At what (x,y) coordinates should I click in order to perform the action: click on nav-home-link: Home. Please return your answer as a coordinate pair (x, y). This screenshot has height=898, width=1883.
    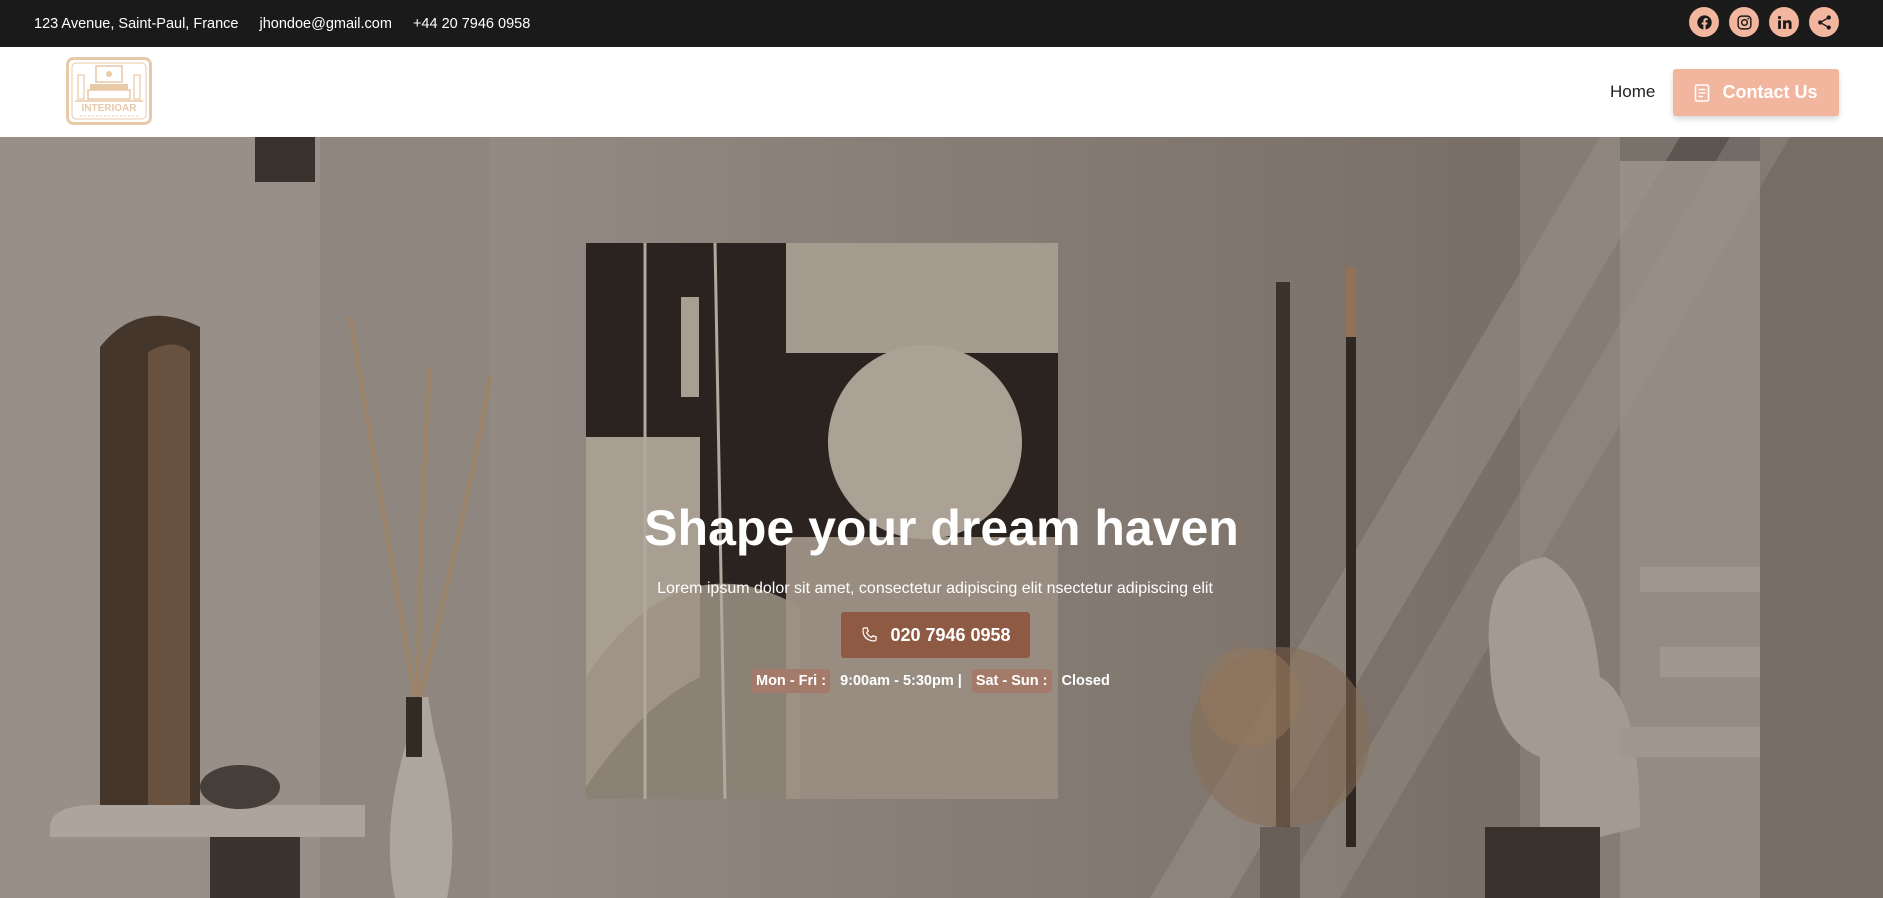
    Looking at the image, I should click on (1632, 92).